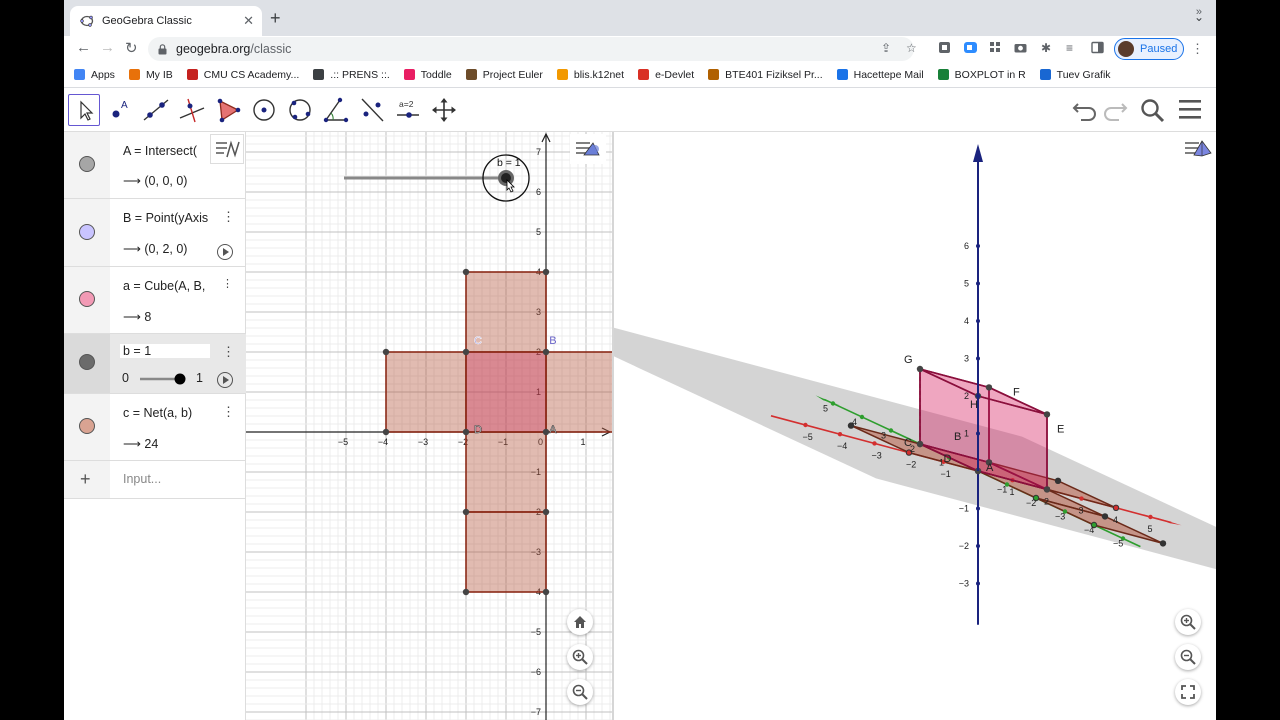 The image size is (1280, 720). Describe the element at coordinates (84, 110) in the screenshot. I see `move-tool-button` at that location.